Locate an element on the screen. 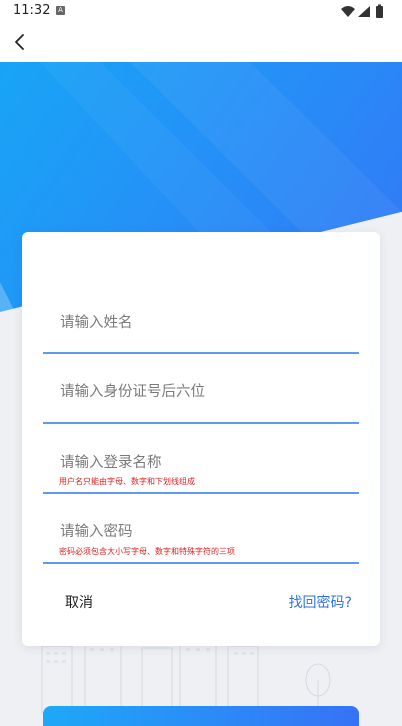  password-field-underline is located at coordinates (201, 563).